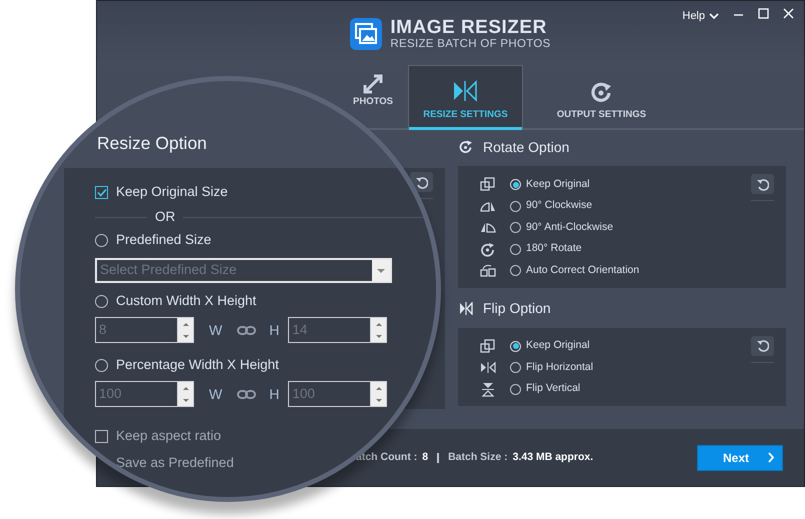 The image size is (805, 519). I want to click on tab: OUTPUT SETTINGS, so click(601, 97).